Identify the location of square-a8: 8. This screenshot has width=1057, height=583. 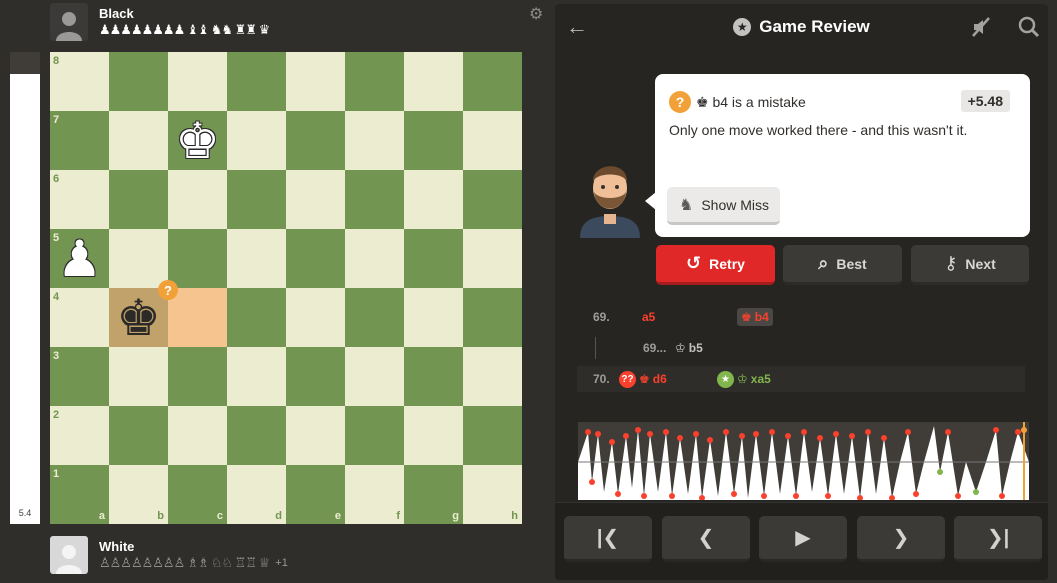
(79, 81).